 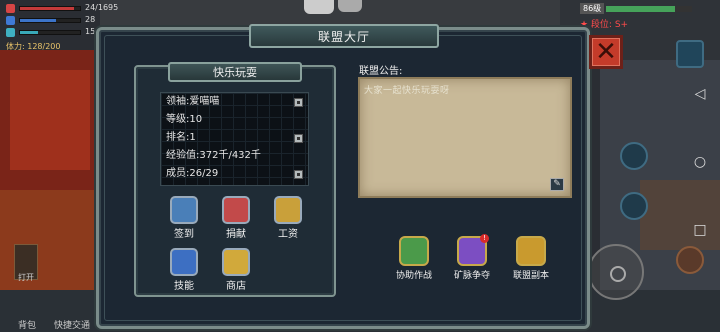 What do you see at coordinates (606, 52) in the screenshot?
I see `close-button: ✕` at bounding box center [606, 52].